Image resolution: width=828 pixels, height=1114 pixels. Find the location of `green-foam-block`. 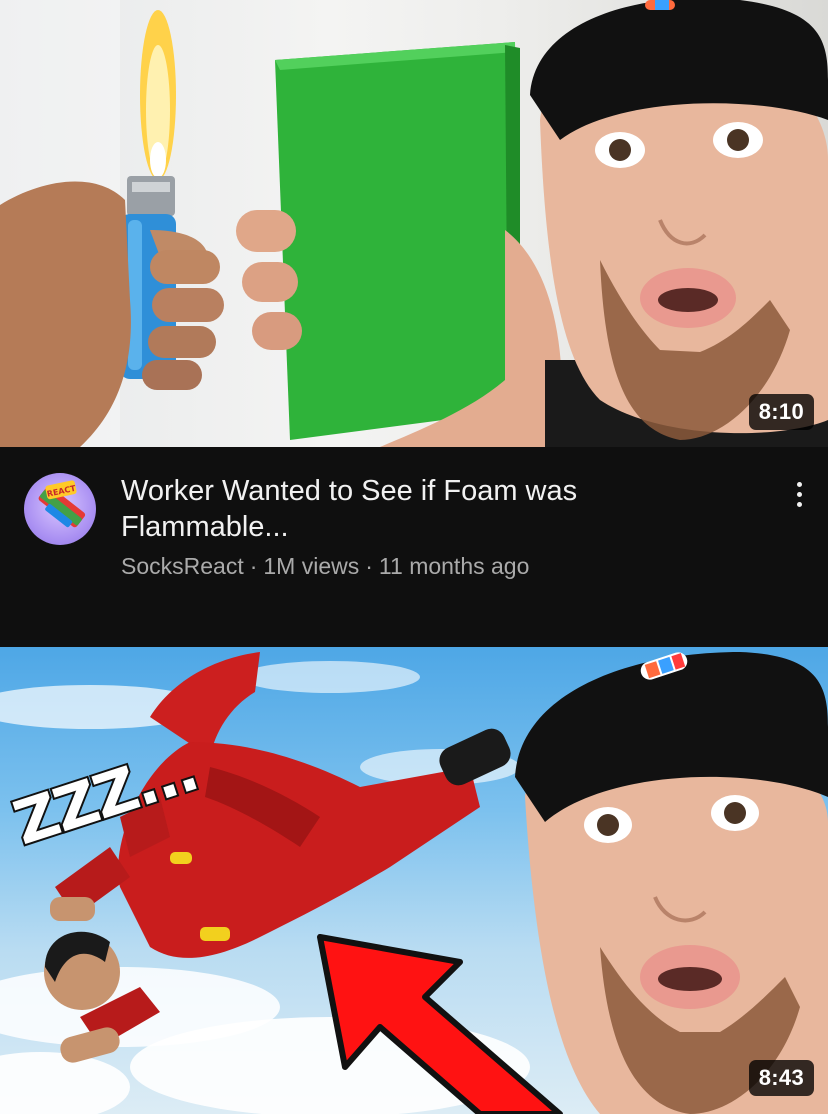

green-foam-block is located at coordinates (397, 241).